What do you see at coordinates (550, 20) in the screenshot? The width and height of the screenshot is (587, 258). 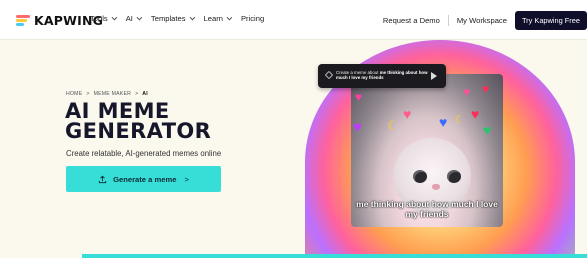 I see `try-free-button: Try Kapwing Free` at bounding box center [550, 20].